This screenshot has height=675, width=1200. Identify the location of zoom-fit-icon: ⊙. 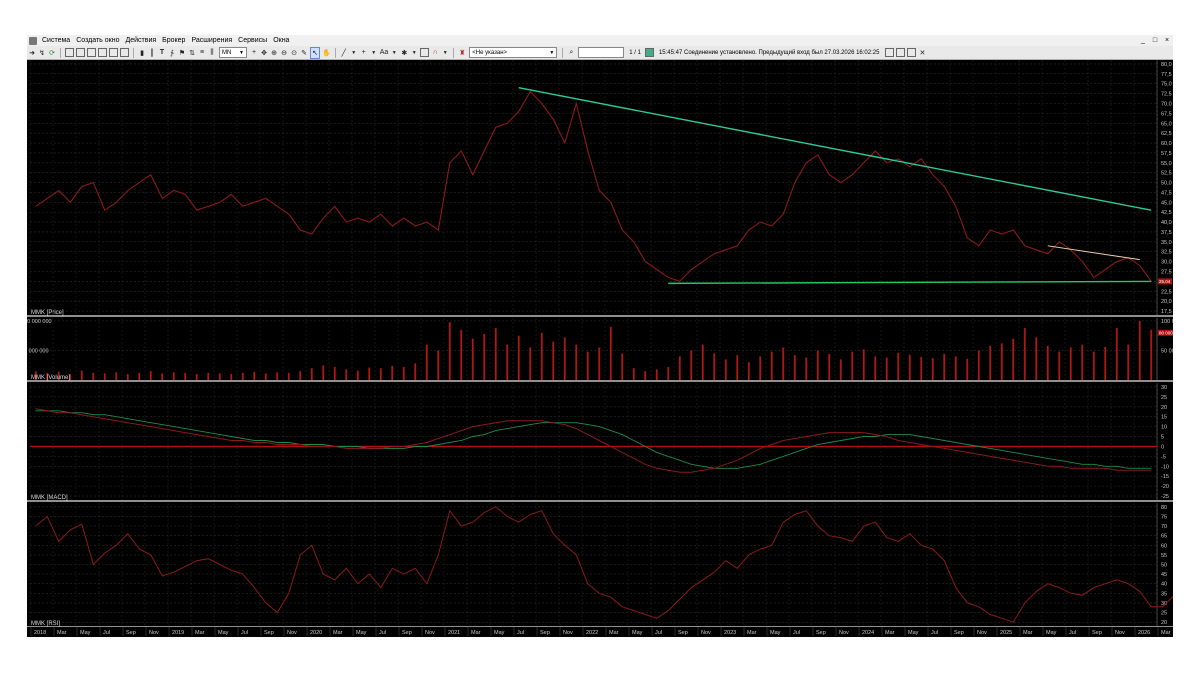
(294, 53).